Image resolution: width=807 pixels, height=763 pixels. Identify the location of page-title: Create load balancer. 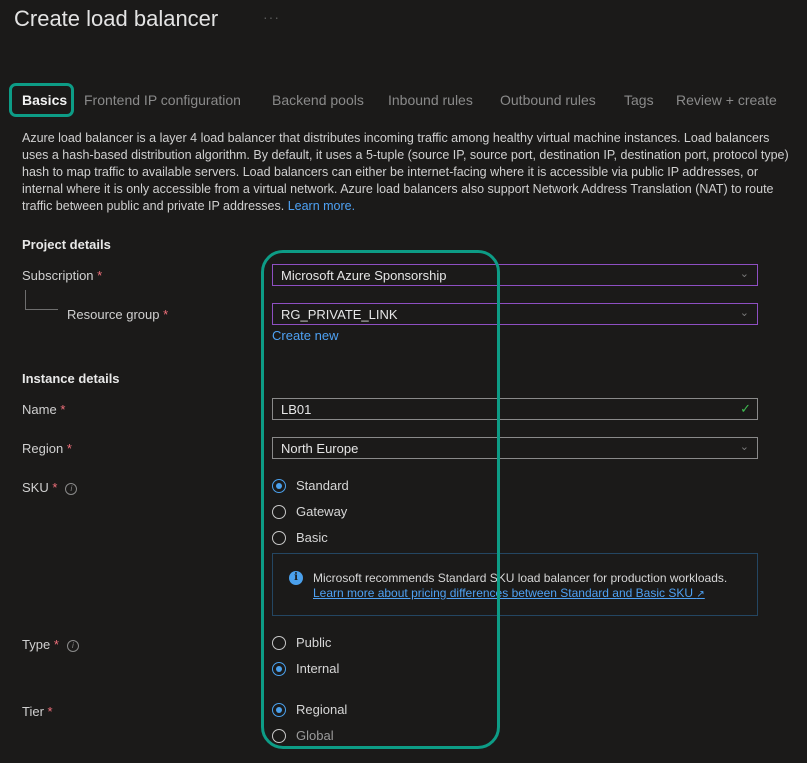
(116, 18).